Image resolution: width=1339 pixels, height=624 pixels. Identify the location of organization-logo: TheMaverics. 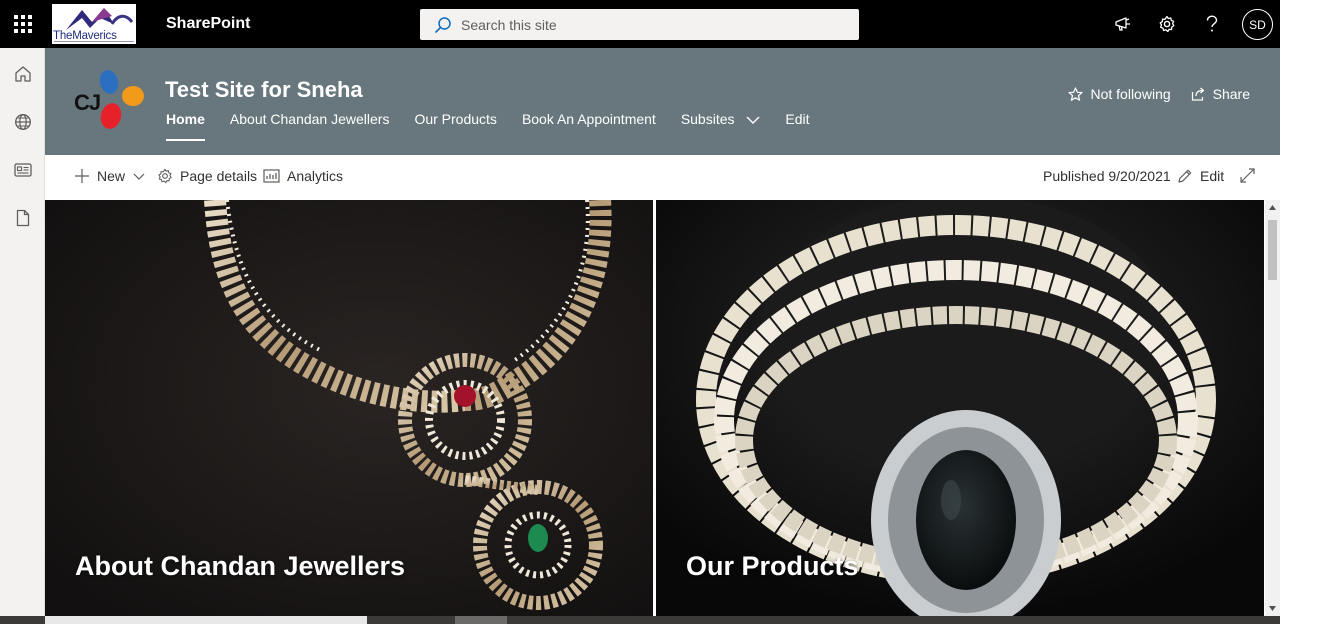
(94, 24).